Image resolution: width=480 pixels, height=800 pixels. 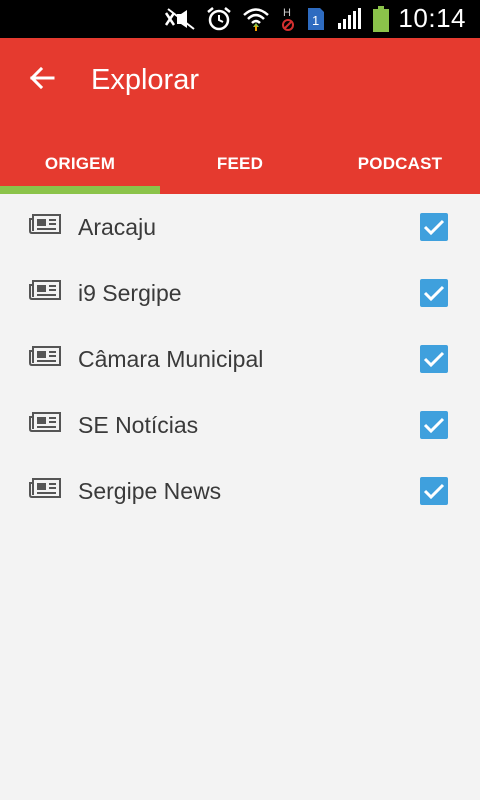 What do you see at coordinates (240, 227) in the screenshot?
I see `list-item: Aracaju` at bounding box center [240, 227].